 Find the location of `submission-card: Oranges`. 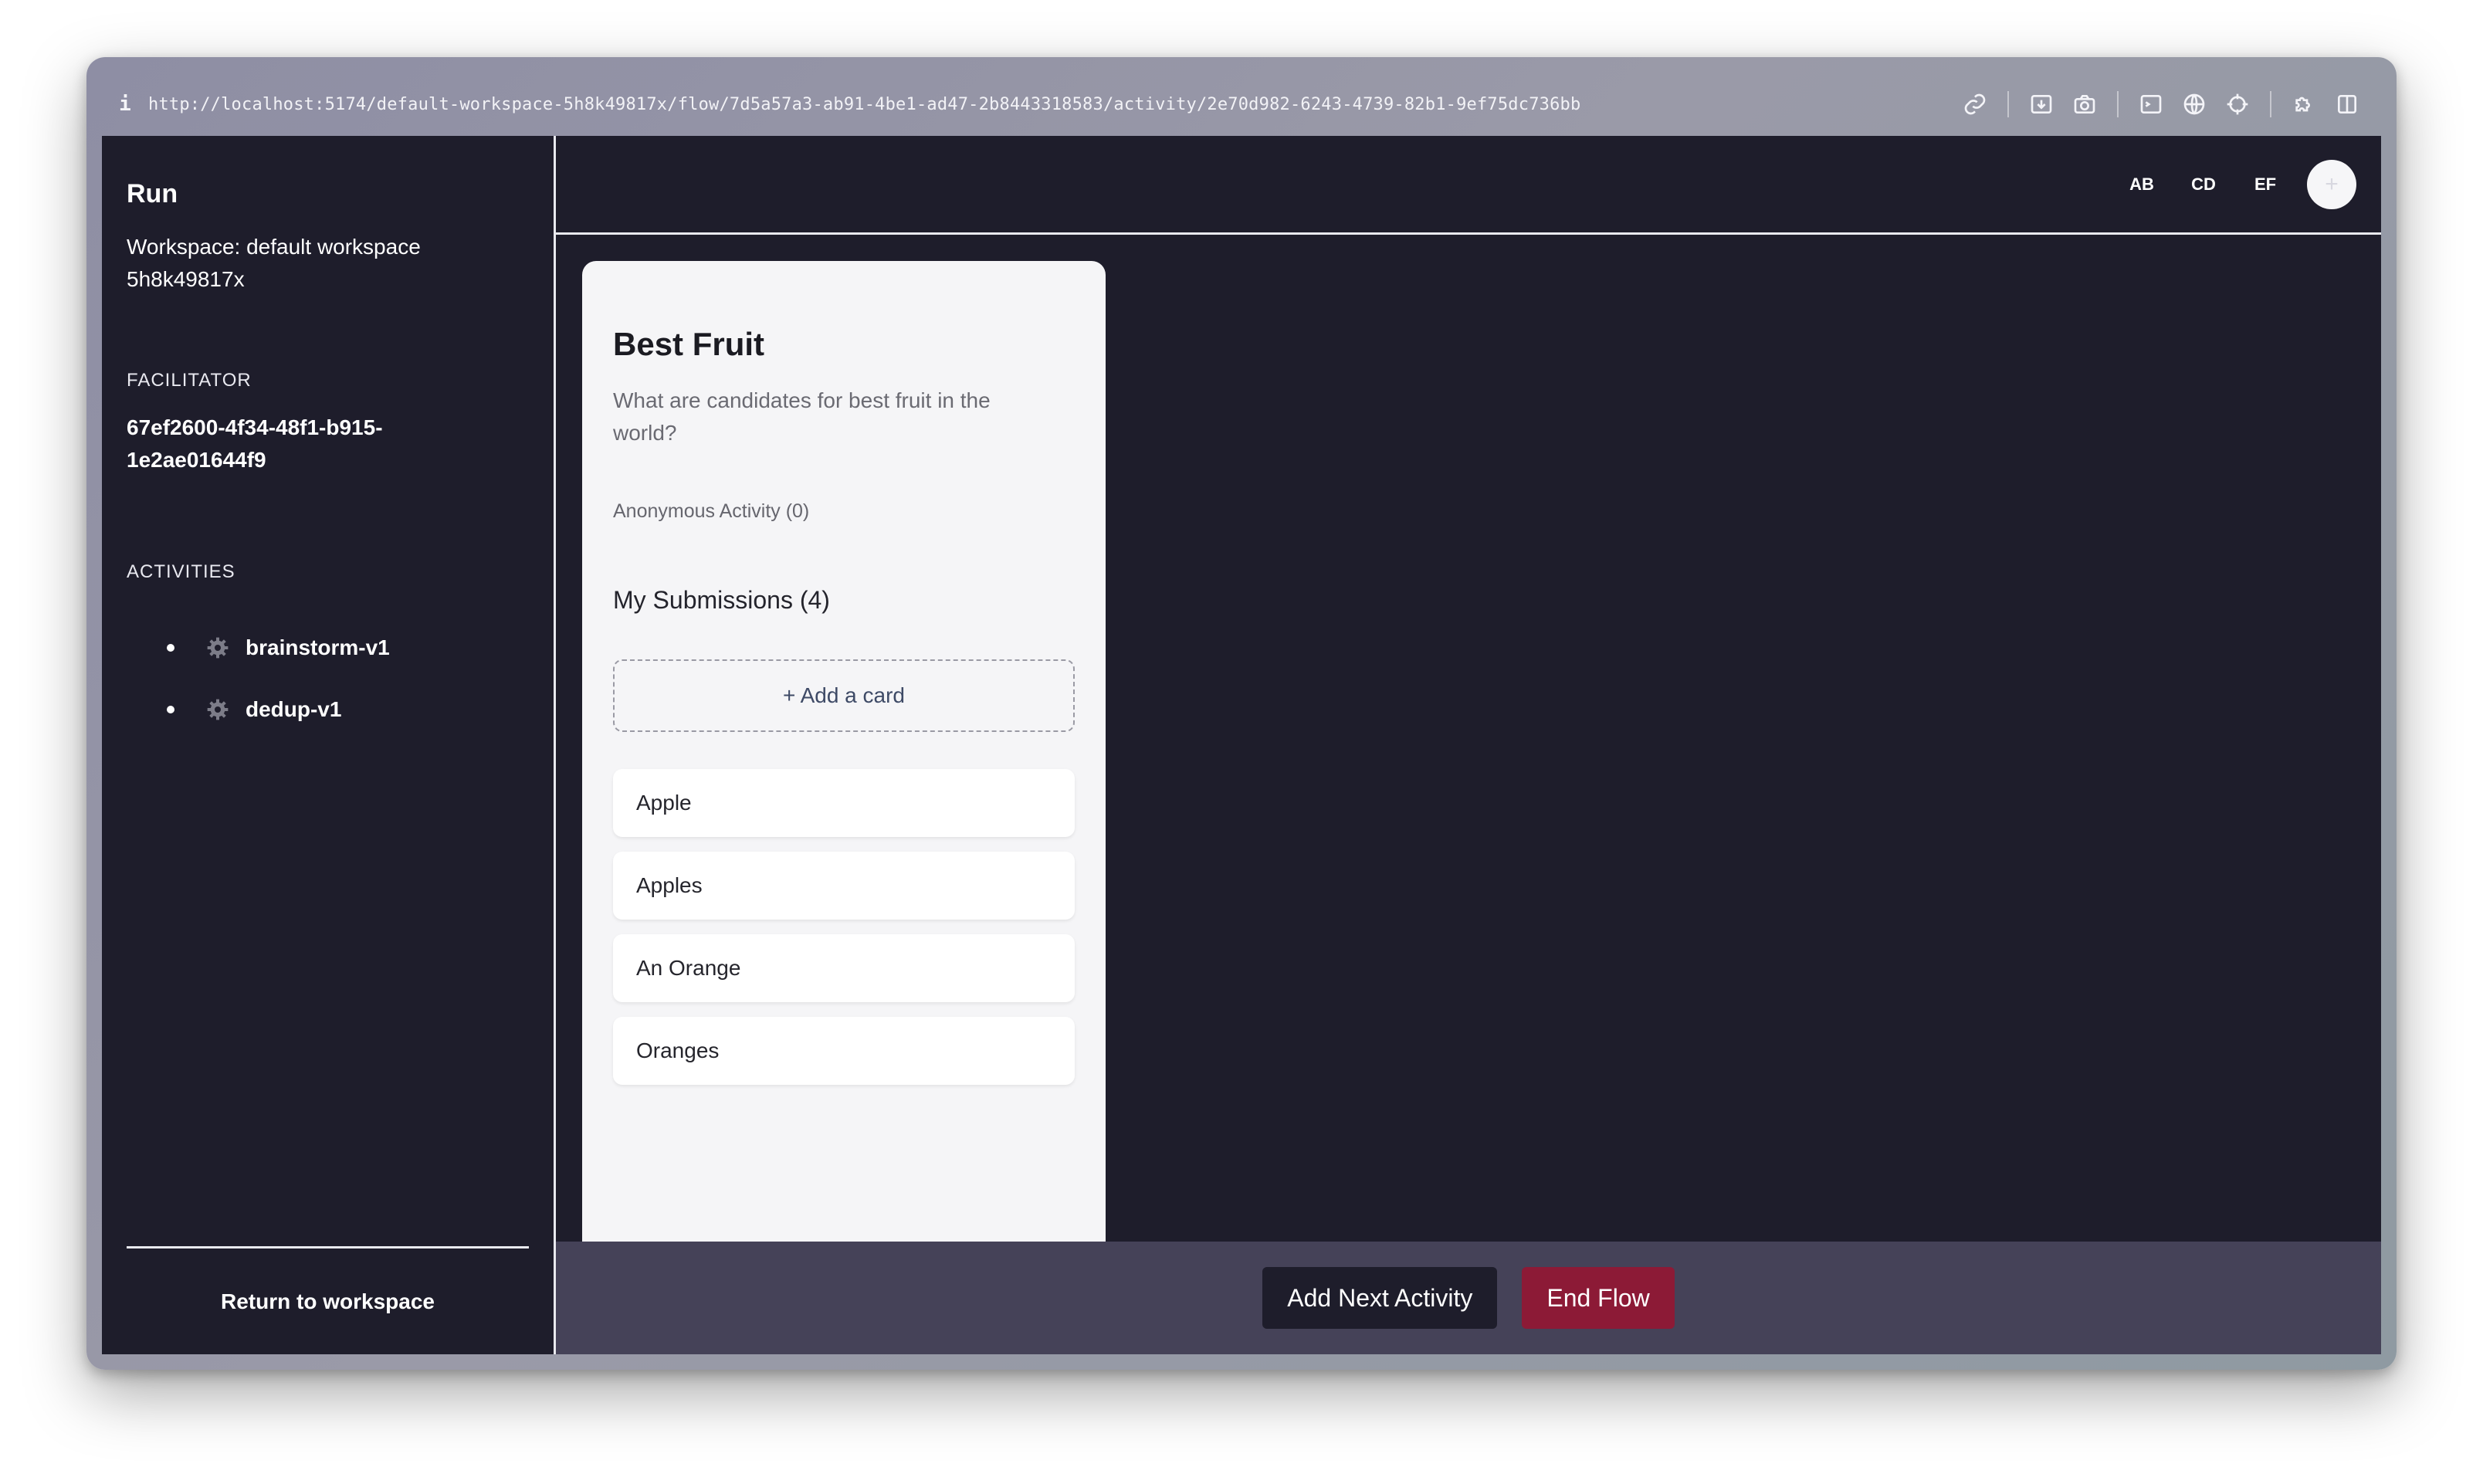

submission-card: Oranges is located at coordinates (844, 1051).